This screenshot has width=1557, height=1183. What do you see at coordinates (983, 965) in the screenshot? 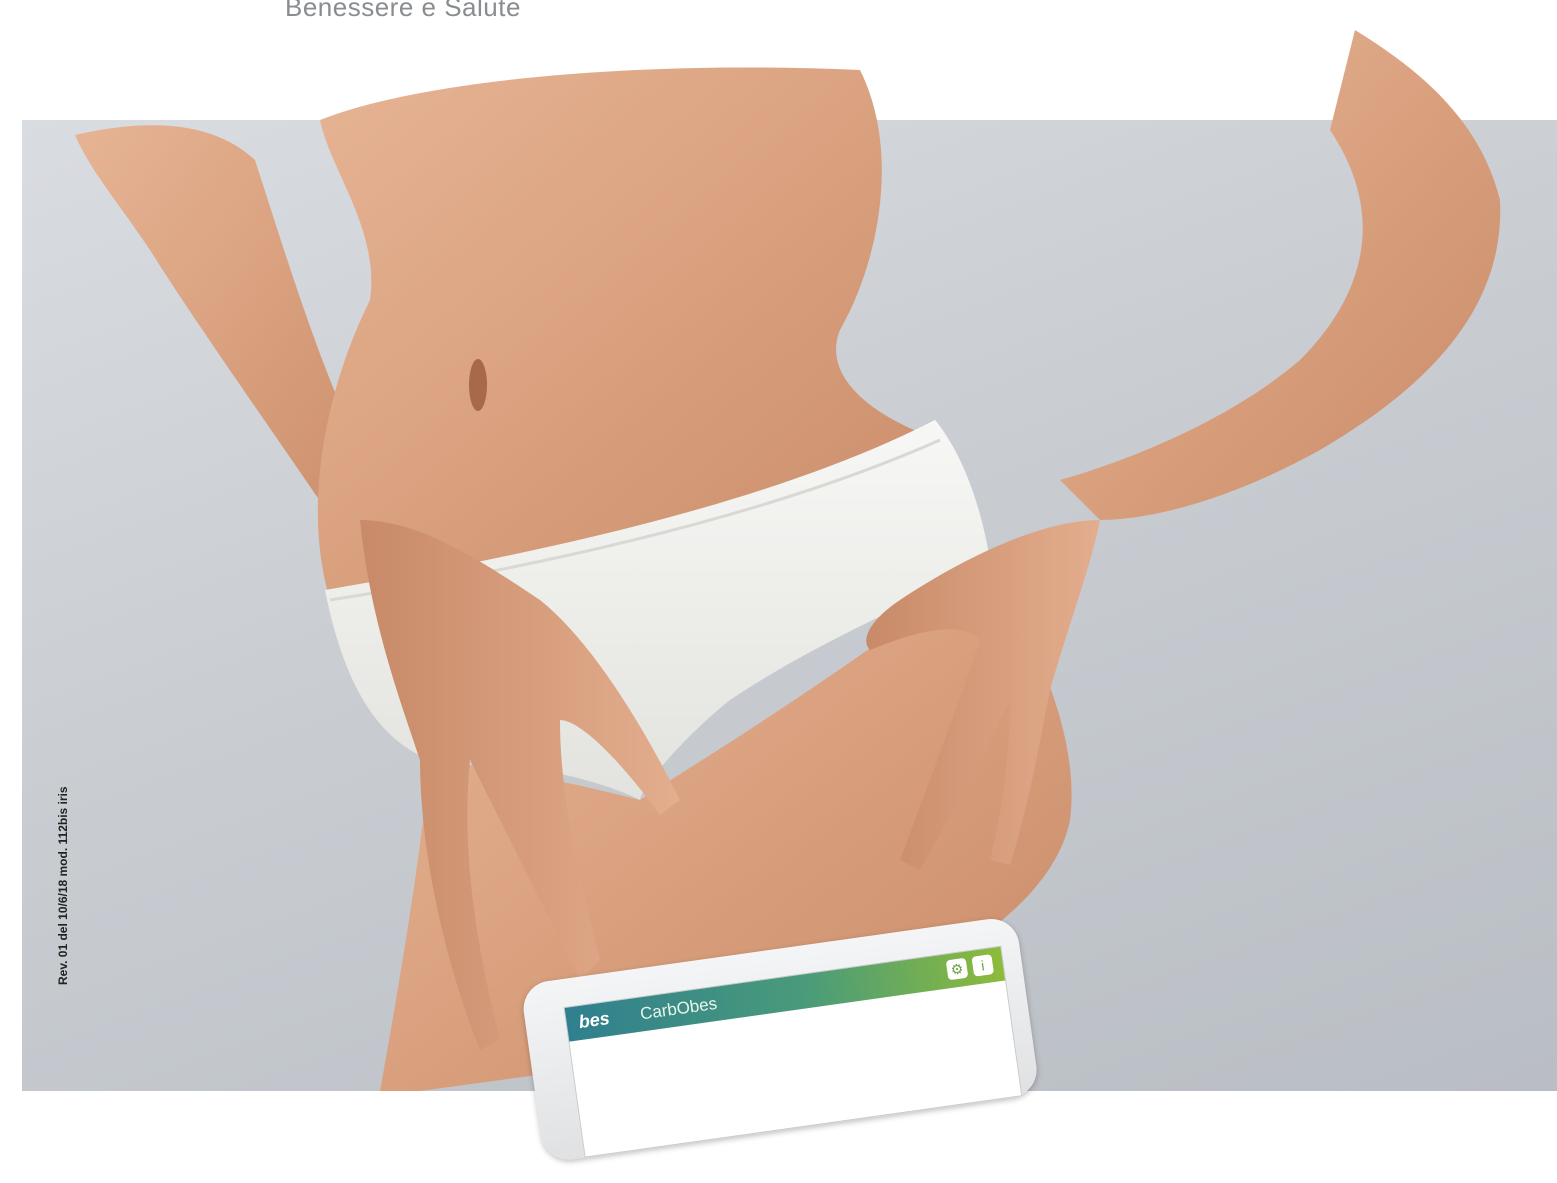
I see `info-icon: i` at bounding box center [983, 965].